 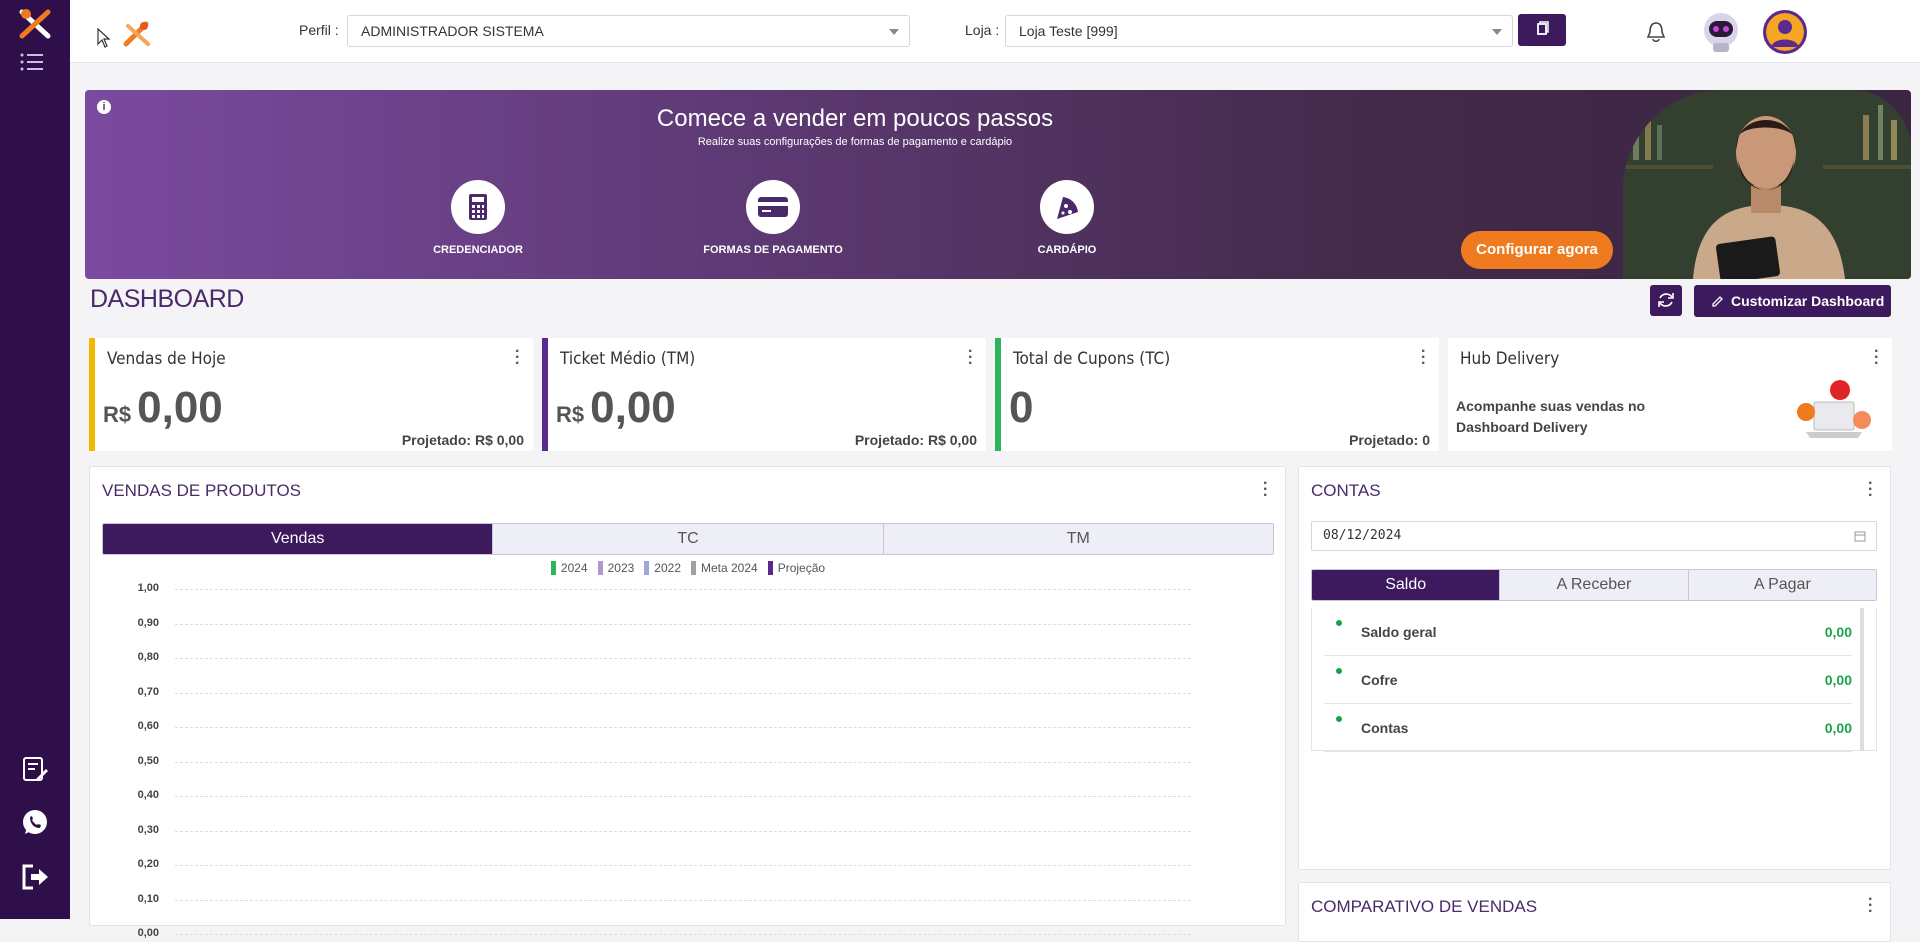 I want to click on banner-photo, so click(x=1767, y=184).